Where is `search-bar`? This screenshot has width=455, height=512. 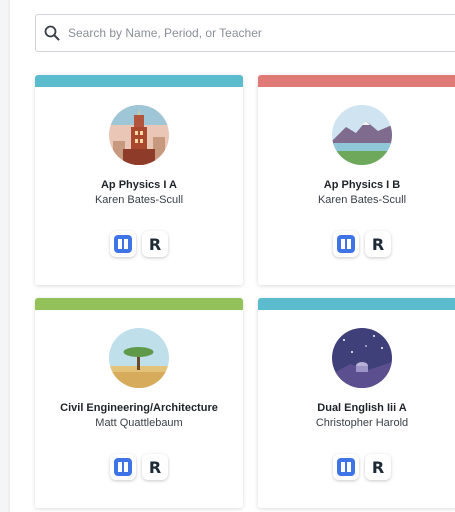 search-bar is located at coordinates (245, 33).